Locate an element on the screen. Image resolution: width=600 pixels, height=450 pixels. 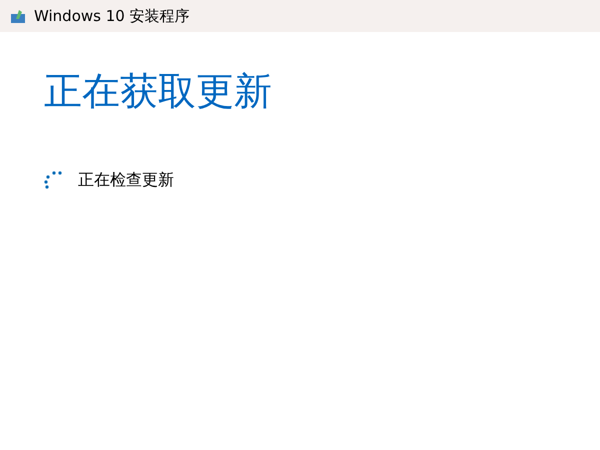
window-title: Windows 10 安装程序 is located at coordinates (112, 16).